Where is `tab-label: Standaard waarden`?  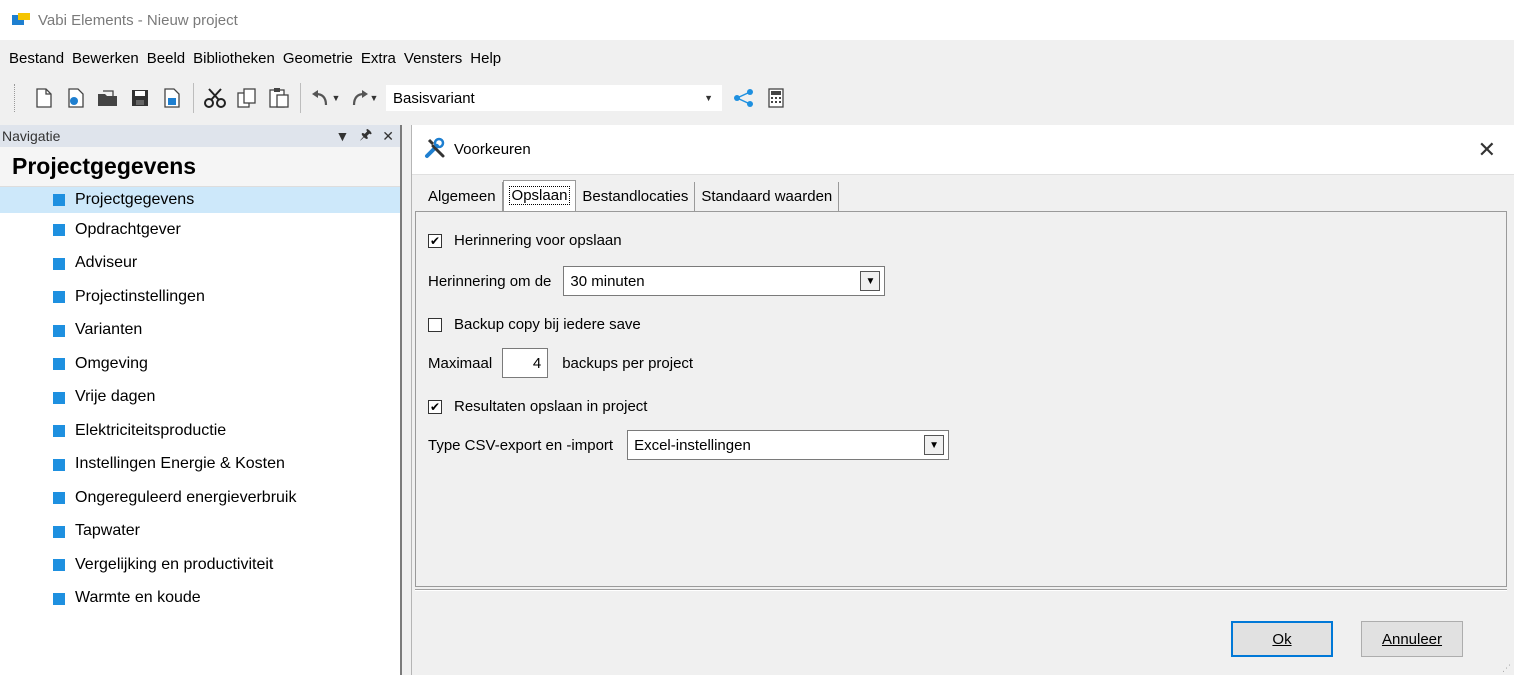 tab-label: Standaard waarden is located at coordinates (767, 196).